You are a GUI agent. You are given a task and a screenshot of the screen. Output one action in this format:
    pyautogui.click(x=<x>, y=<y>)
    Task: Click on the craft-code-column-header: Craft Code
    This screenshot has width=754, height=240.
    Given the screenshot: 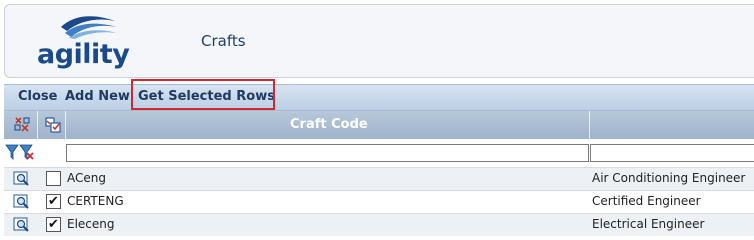 What is the action you would take?
    pyautogui.click(x=329, y=124)
    